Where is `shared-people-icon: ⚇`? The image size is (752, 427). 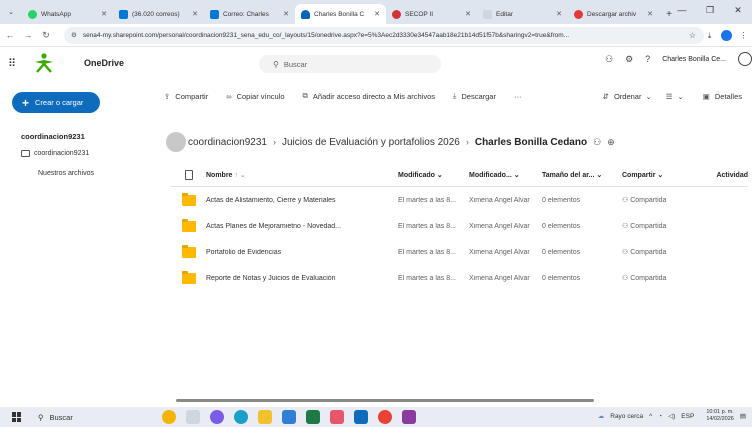
shared-people-icon: ⚇ is located at coordinates (597, 141).